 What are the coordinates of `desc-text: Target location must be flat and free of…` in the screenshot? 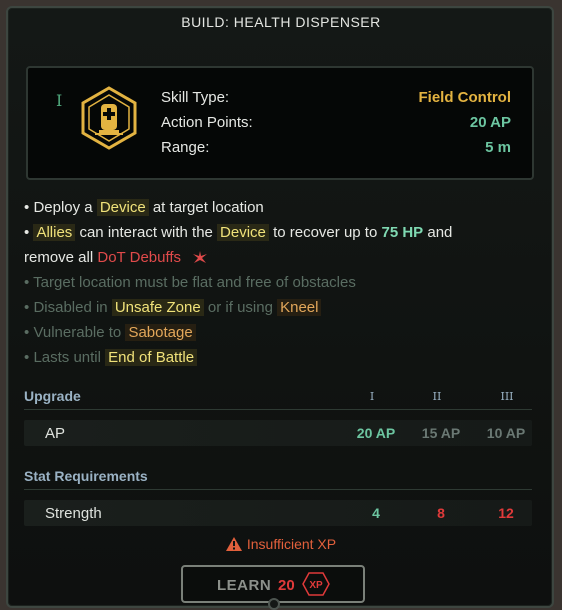 It's located at (194, 282).